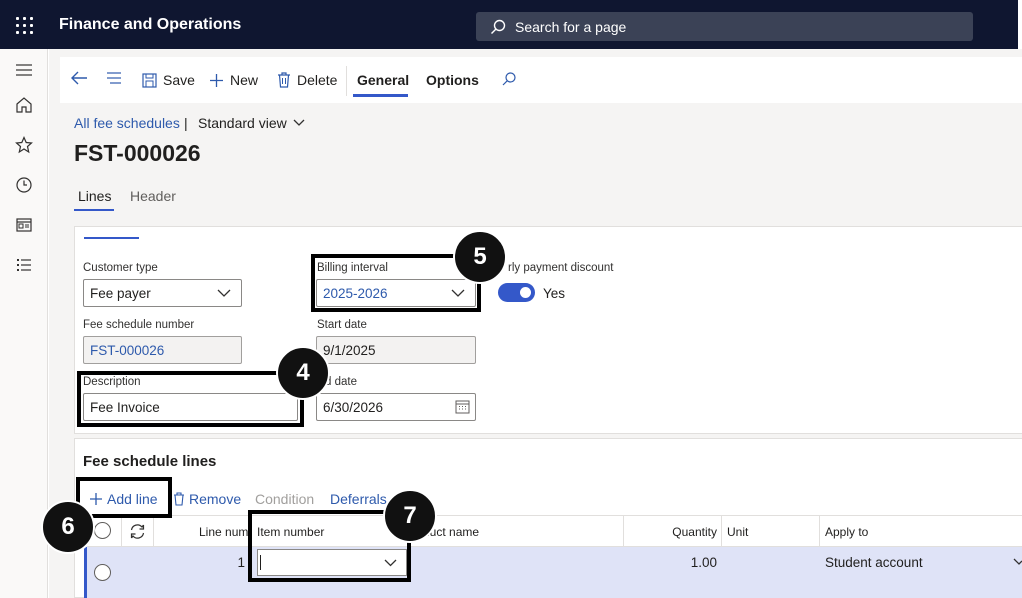 This screenshot has height=598, width=1022. I want to click on save-icon, so click(149, 80).